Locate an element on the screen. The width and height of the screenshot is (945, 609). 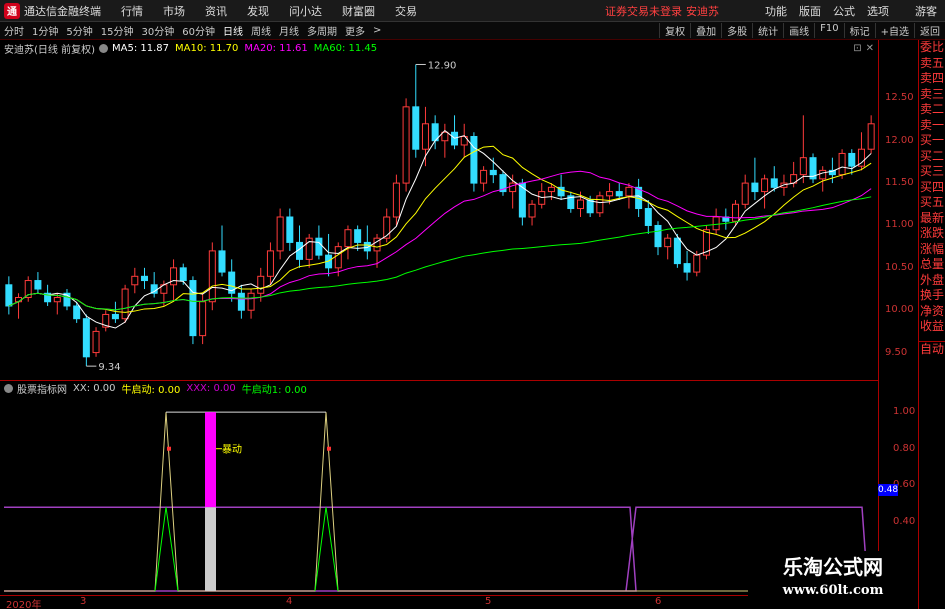
price-tick: 11.00 is located at coordinates (899, 225).